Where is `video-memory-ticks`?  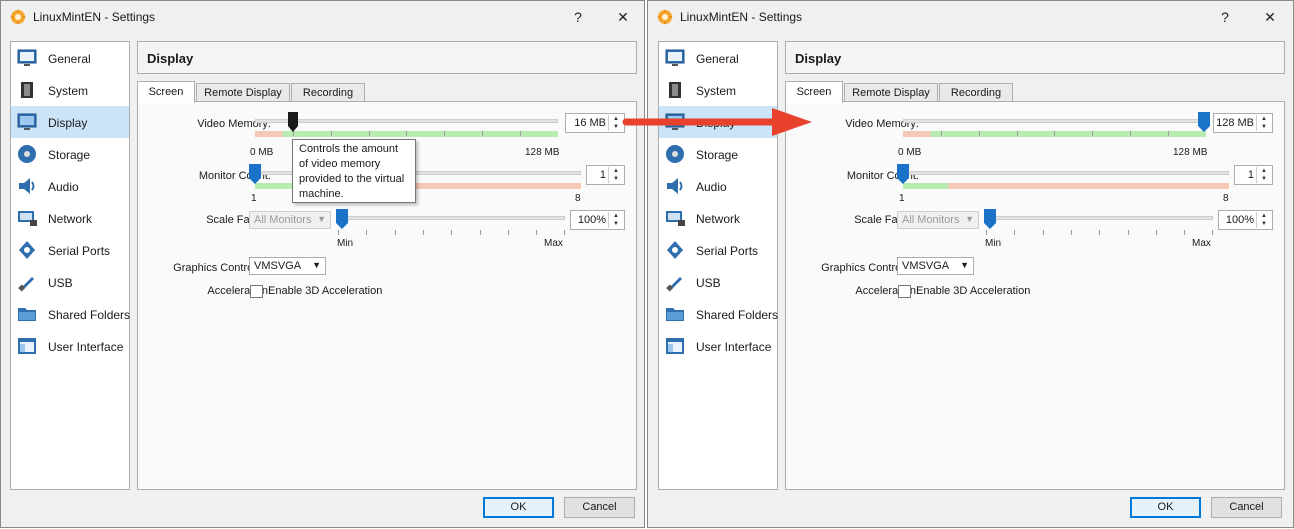
video-memory-ticks is located at coordinates (406, 133).